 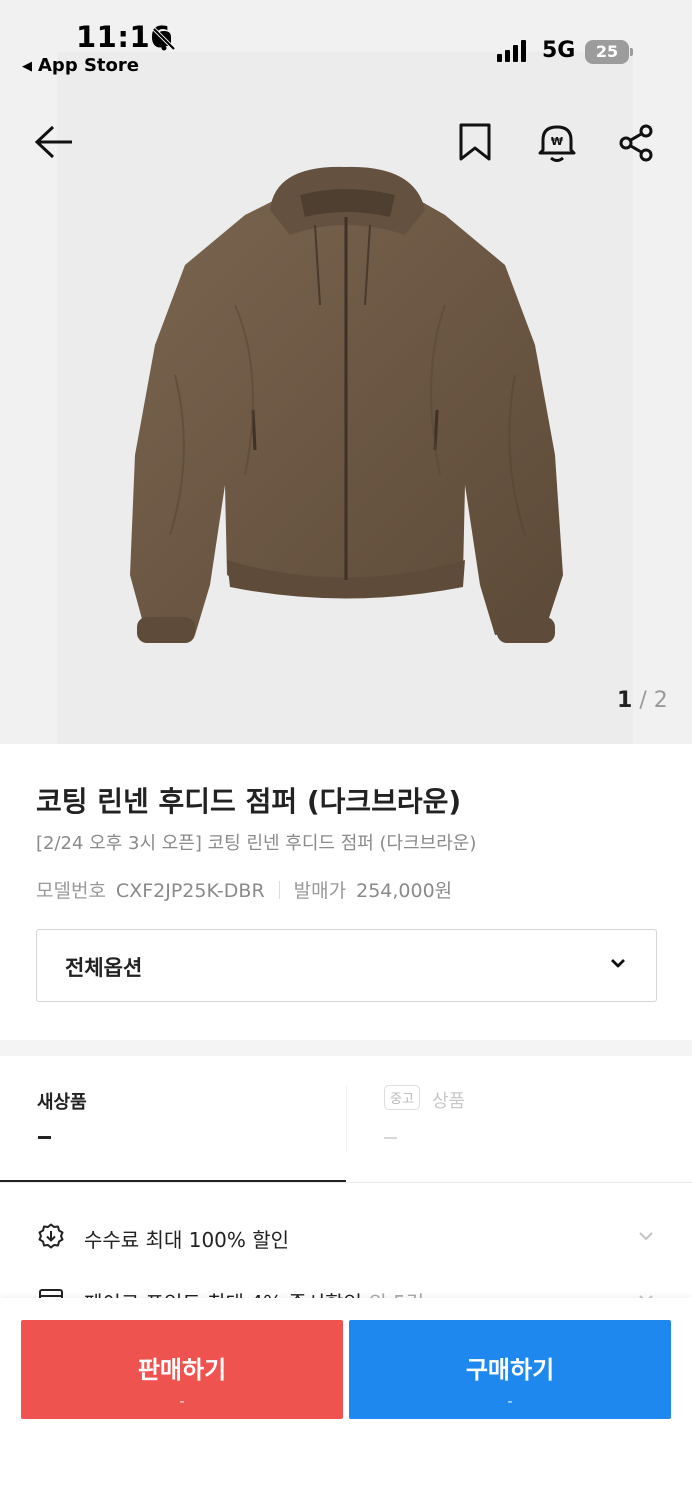 I want to click on buy-button-label: 구매하기, so click(x=510, y=1370).